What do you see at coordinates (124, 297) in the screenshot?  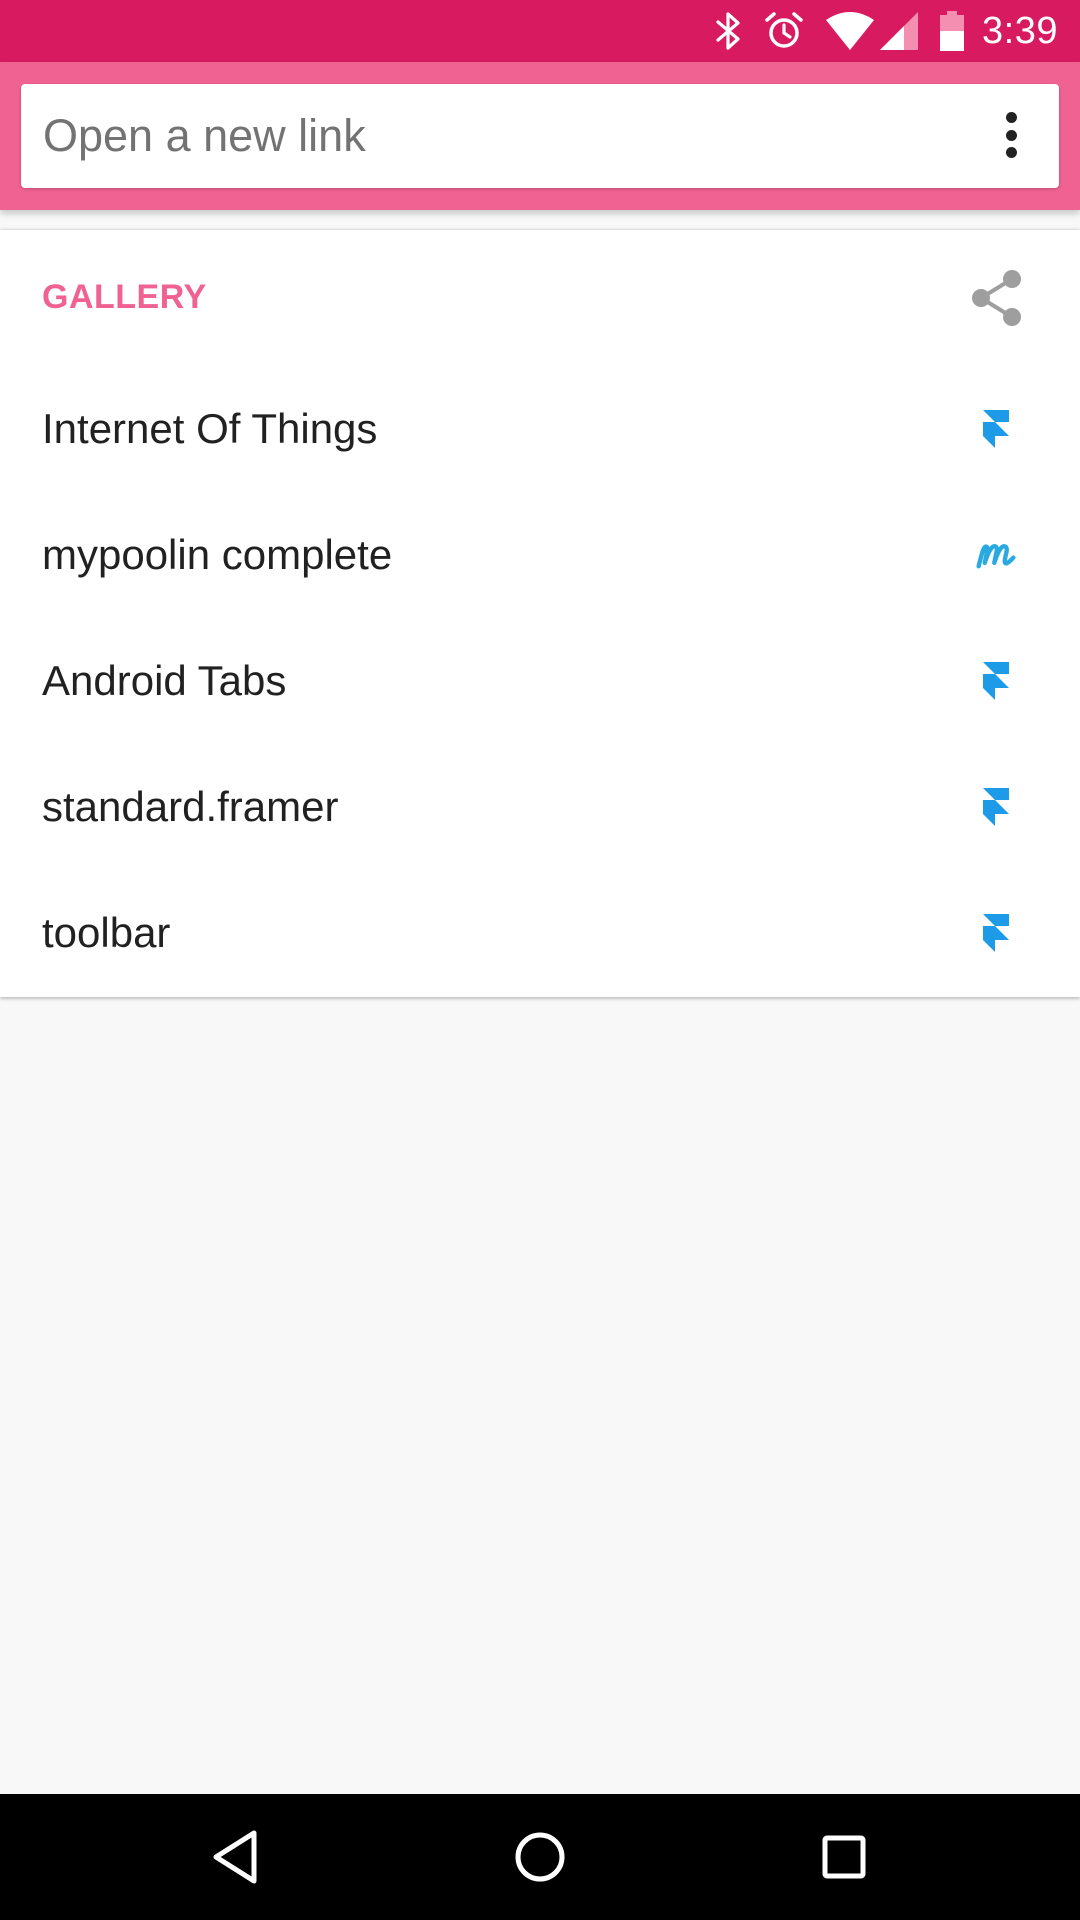 I see `gallery-title: GALLERY` at bounding box center [124, 297].